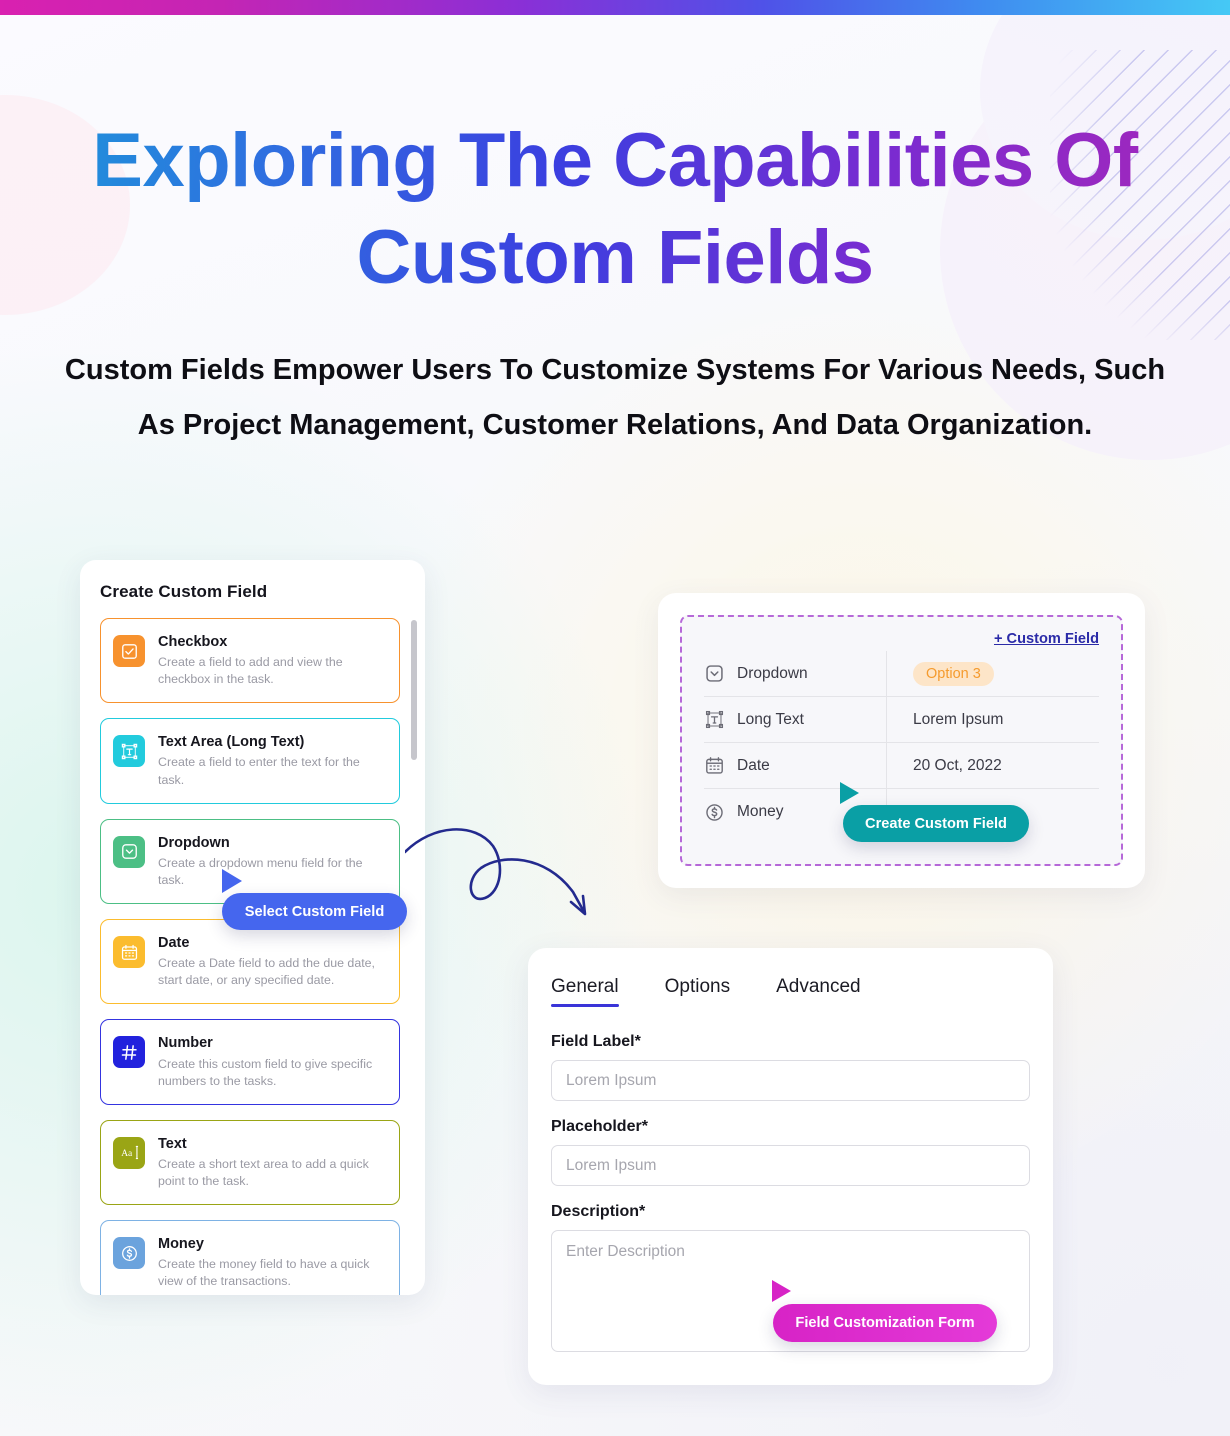  I want to click on table-cell-value-wrap: Option 3, so click(993, 673).